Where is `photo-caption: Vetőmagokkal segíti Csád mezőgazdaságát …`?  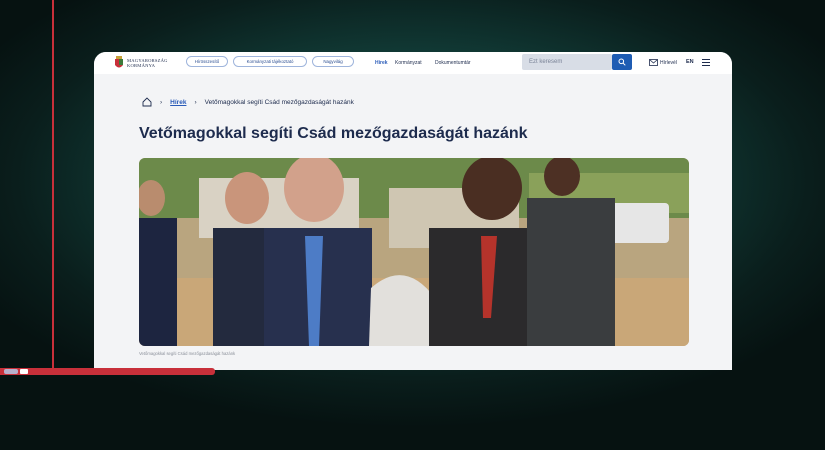 photo-caption: Vetőmagokkal segíti Csád mezőgazdaságát … is located at coordinates (187, 353).